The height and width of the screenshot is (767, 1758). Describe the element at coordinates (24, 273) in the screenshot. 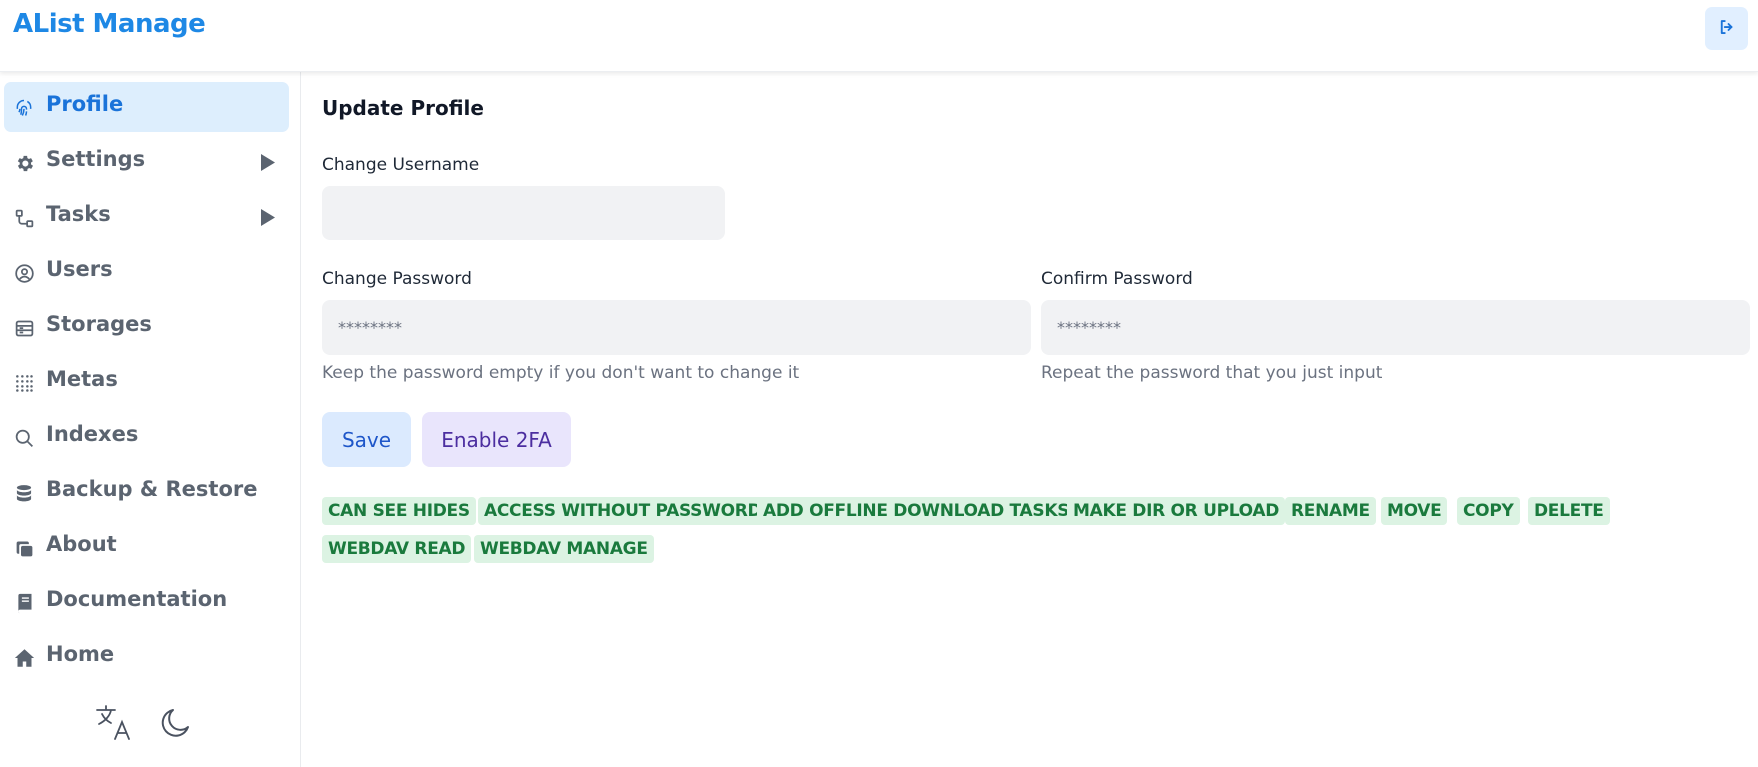

I see `user-circle-icon` at that location.